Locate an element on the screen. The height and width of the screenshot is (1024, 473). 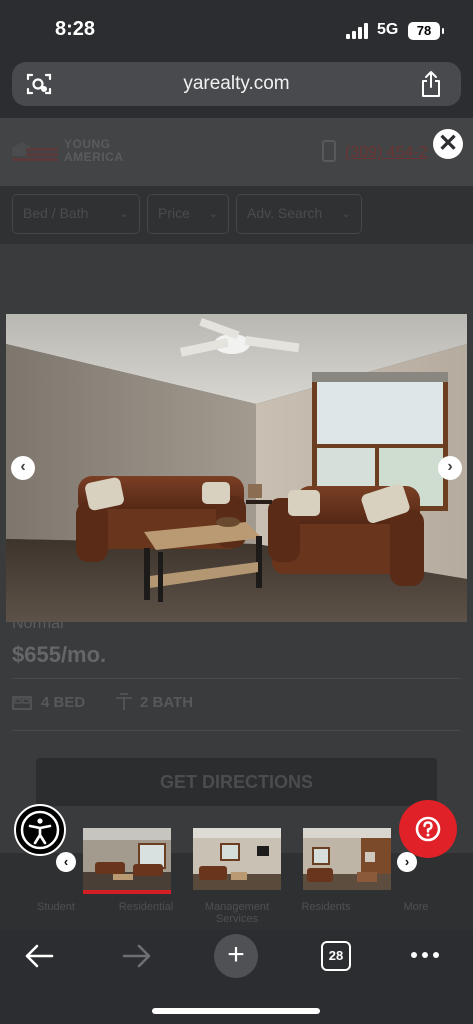
filter-label: Price is located at coordinates (174, 213).